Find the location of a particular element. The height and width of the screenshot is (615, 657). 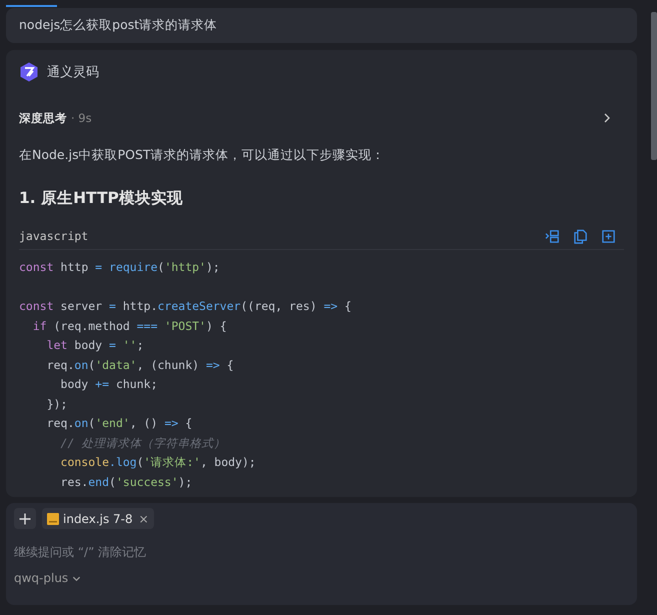

code-line: }); is located at coordinates (57, 404).